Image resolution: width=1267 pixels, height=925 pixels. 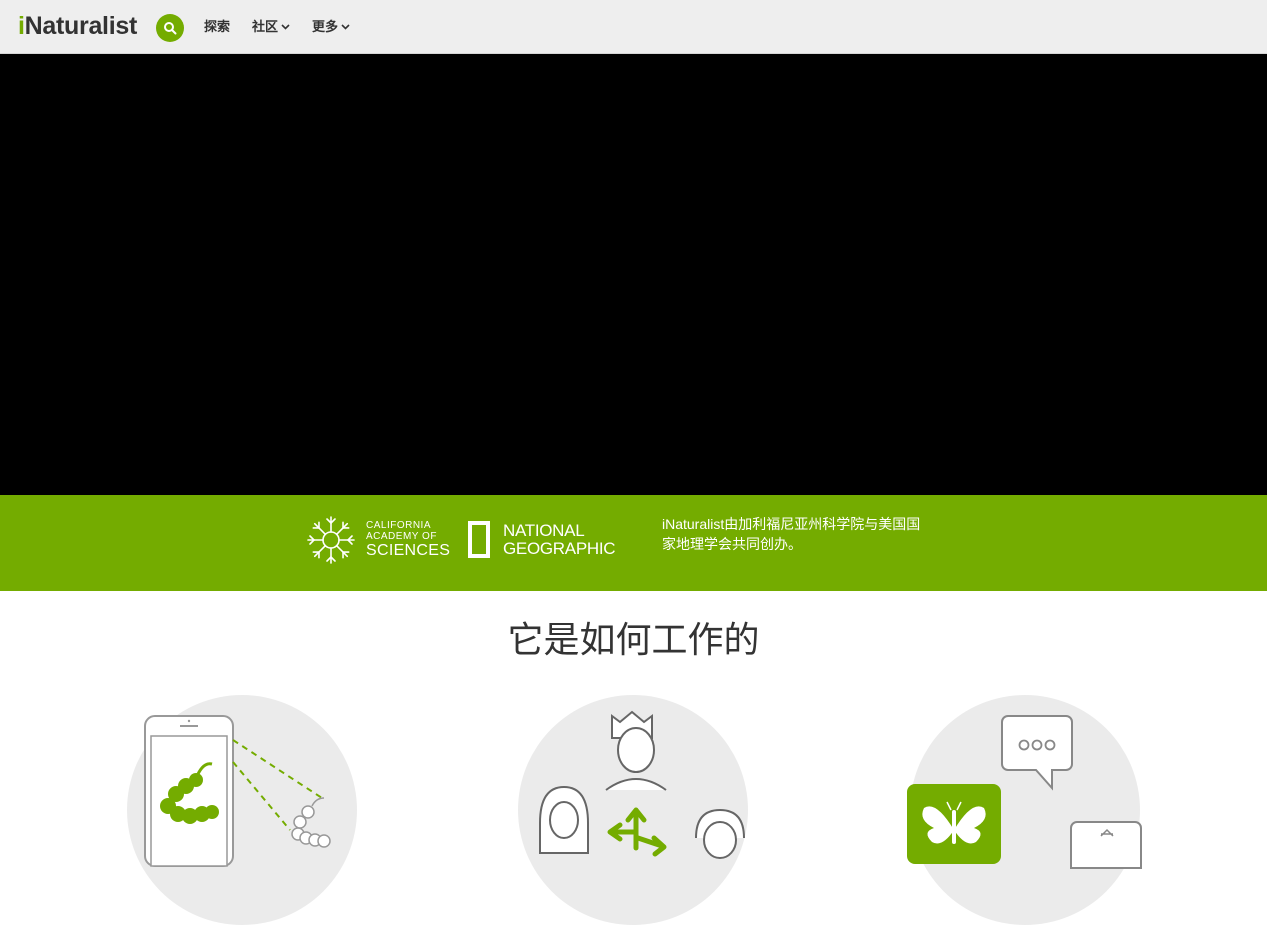 What do you see at coordinates (633, 543) in the screenshot?
I see `partner-band` at bounding box center [633, 543].